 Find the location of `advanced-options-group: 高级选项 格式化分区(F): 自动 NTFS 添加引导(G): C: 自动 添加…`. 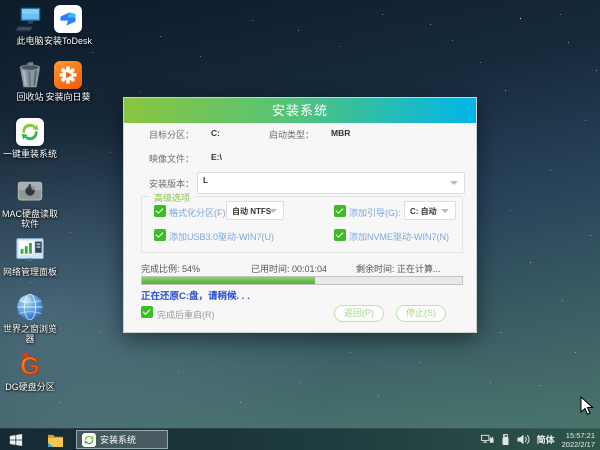

advanced-options-group: 高级选项 格式化分区(F): 自动 NTFS 添加引导(G): C: 自动 添加… is located at coordinates (302, 222).